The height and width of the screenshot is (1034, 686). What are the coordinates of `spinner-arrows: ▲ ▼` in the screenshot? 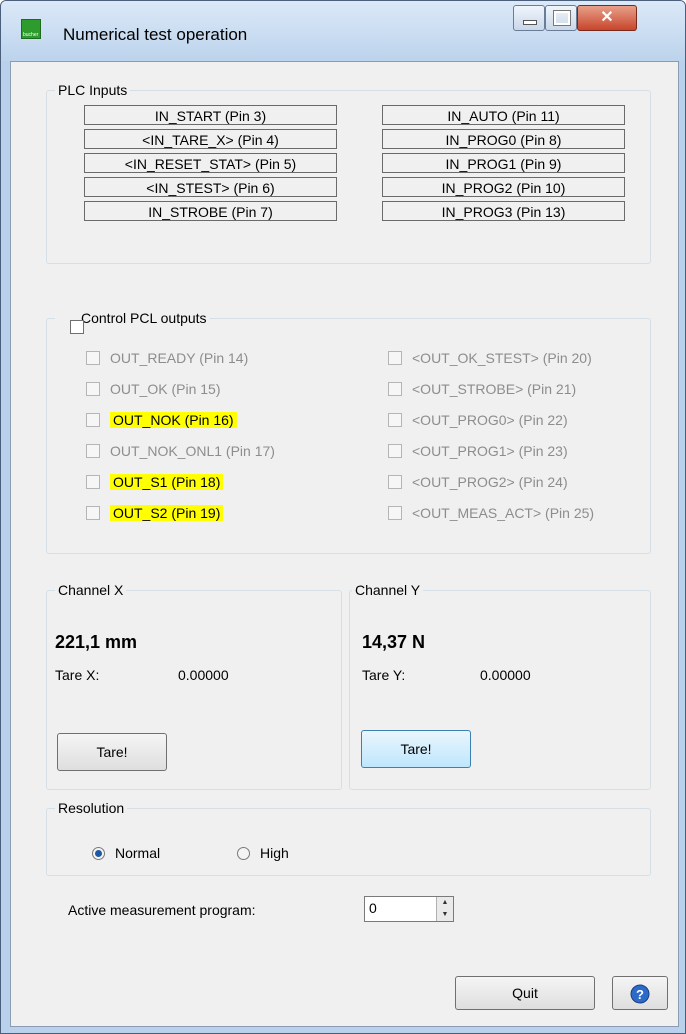 It's located at (444, 909).